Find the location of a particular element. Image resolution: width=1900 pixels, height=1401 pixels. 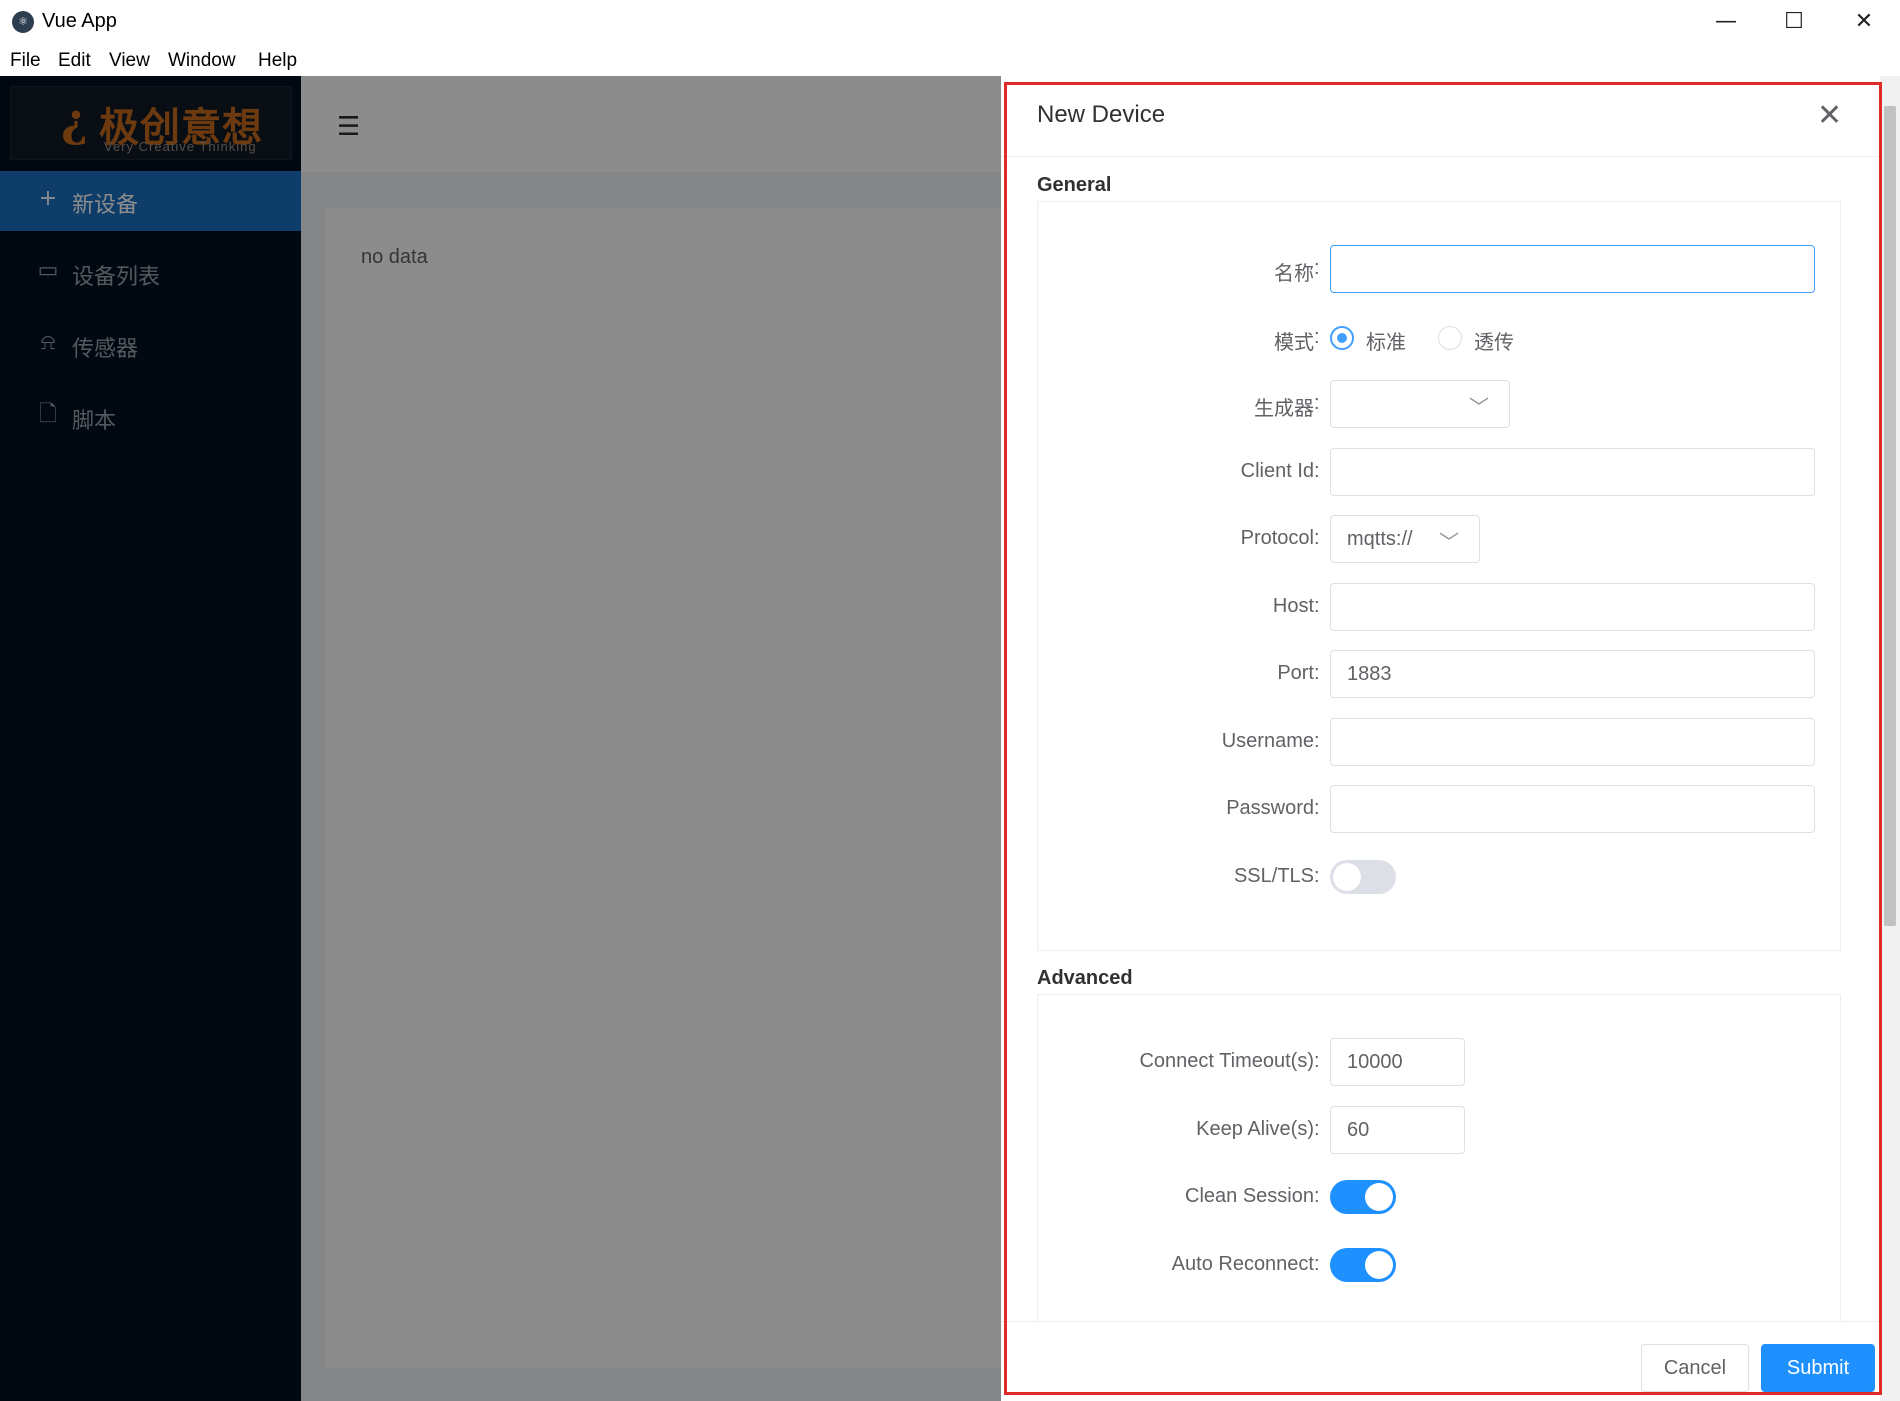

auto-reconnect-label: Auto Reconnect is located at coordinates (1242, 1264).